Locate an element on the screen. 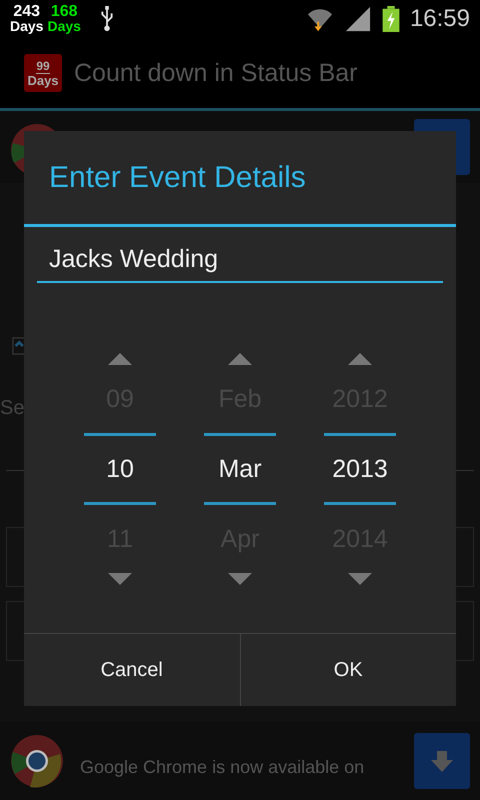 The image size is (480, 800). battery-icon is located at coordinates (391, 19).